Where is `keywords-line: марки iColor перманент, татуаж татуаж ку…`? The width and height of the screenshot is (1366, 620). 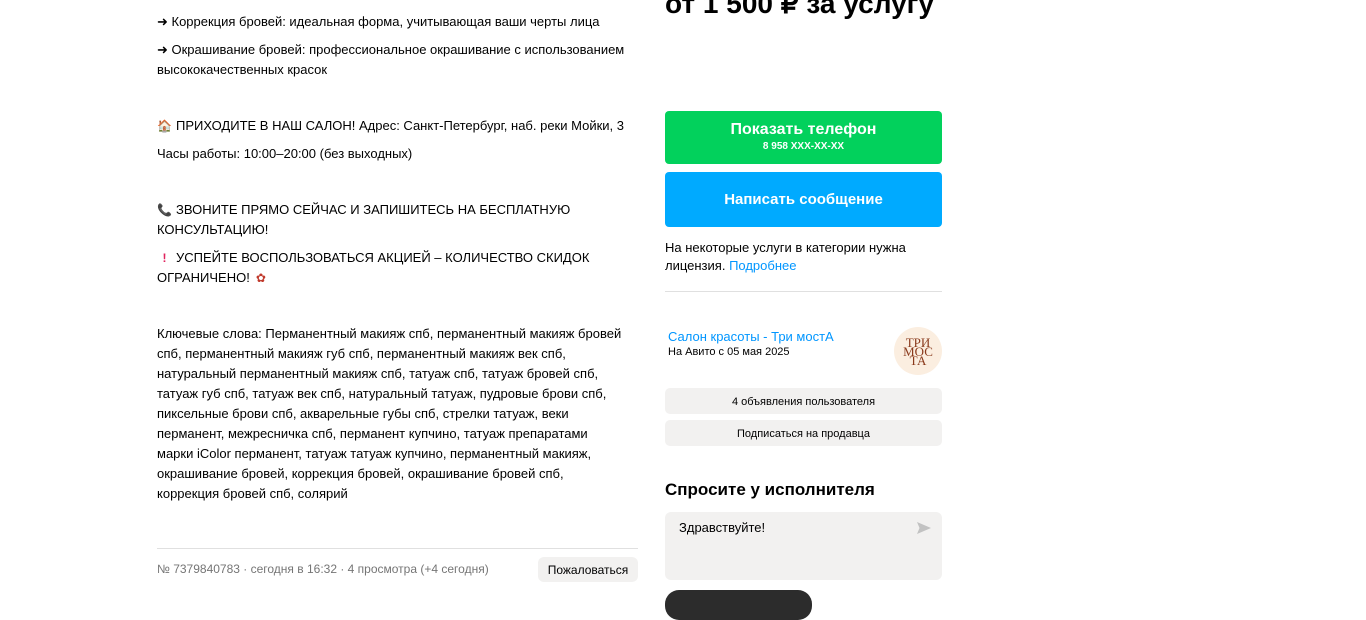
keywords-line: марки iColor перманент, татуаж татуаж ку… is located at coordinates (374, 453).